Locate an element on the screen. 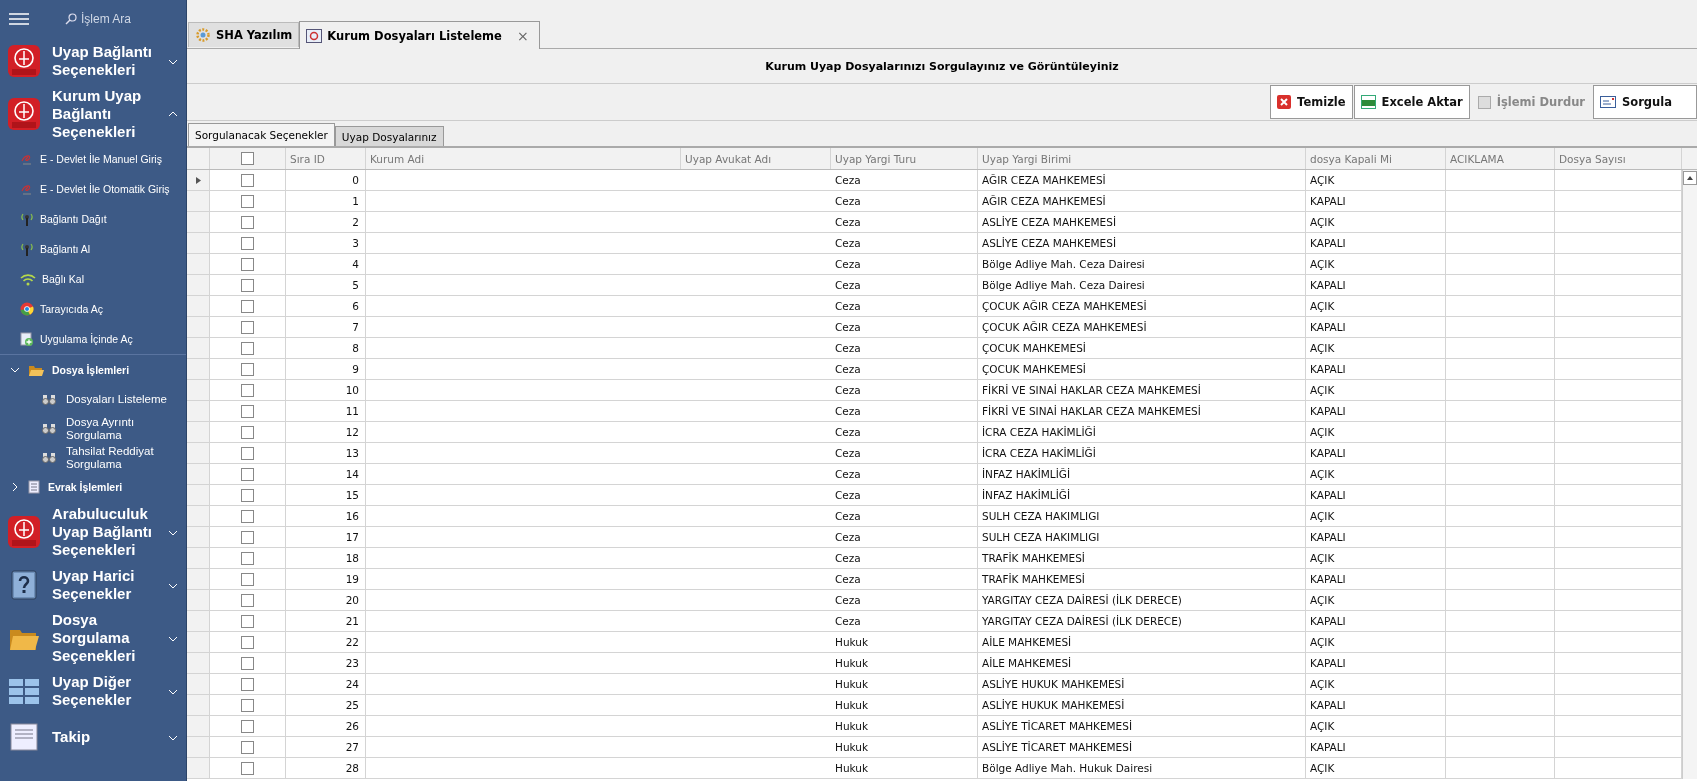 The width and height of the screenshot is (1697, 781). item-label: Dosya Ayrıntı Sorgulama is located at coordinates (101, 428).